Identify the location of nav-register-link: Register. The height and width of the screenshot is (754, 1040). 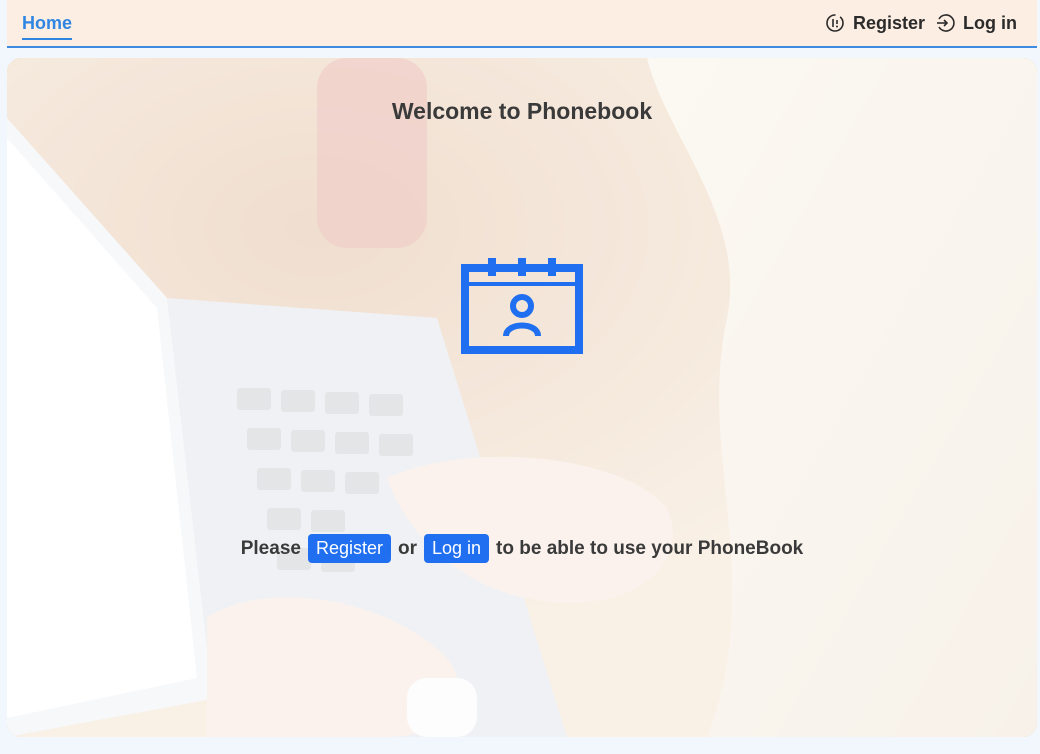
(875, 23).